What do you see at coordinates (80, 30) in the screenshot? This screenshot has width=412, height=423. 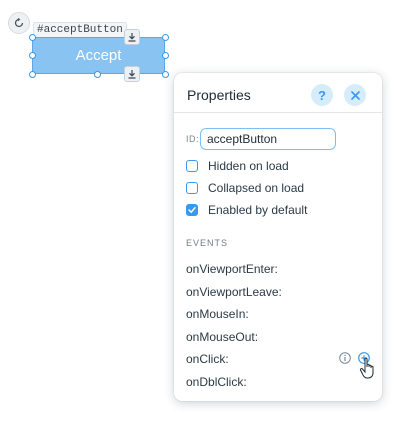 I see `element-id-tag: #acceptButton` at bounding box center [80, 30].